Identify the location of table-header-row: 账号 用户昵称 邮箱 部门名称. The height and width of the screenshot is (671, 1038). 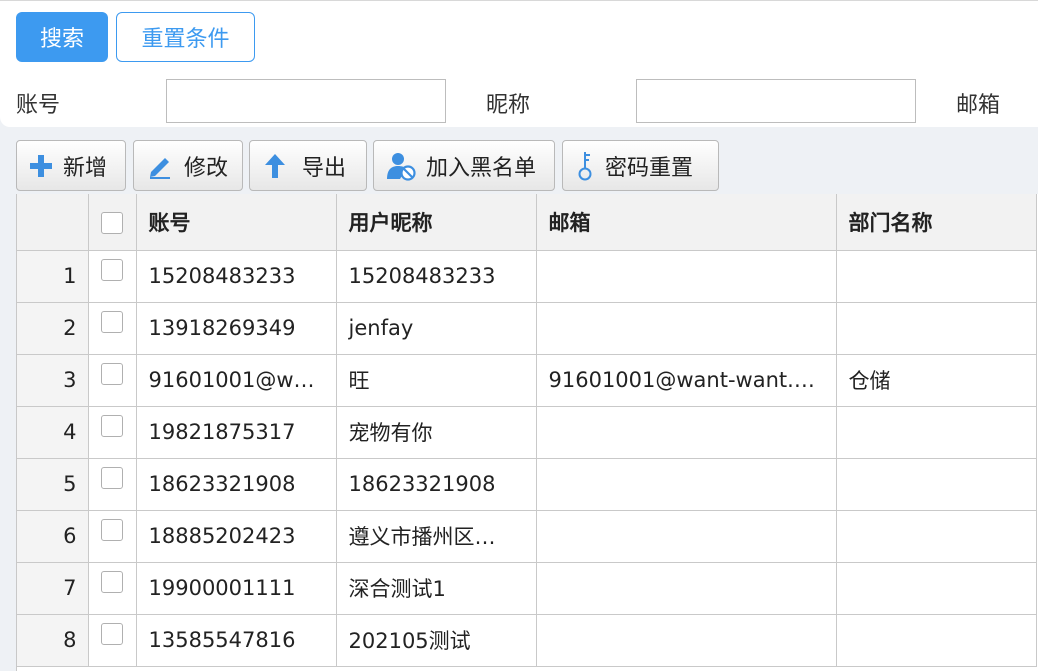
(527, 222).